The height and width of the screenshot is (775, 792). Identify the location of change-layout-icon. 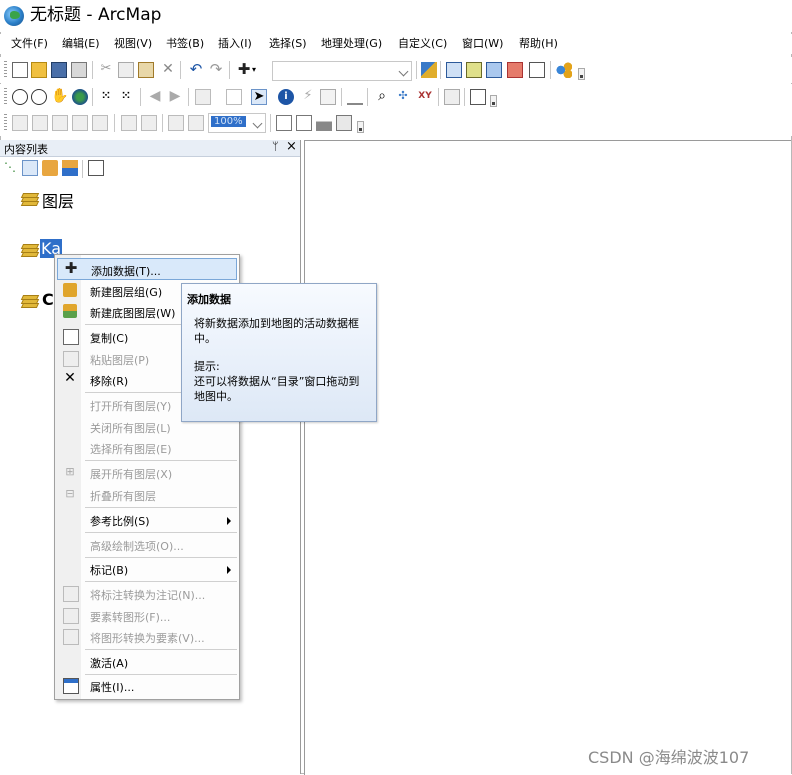
(324, 123).